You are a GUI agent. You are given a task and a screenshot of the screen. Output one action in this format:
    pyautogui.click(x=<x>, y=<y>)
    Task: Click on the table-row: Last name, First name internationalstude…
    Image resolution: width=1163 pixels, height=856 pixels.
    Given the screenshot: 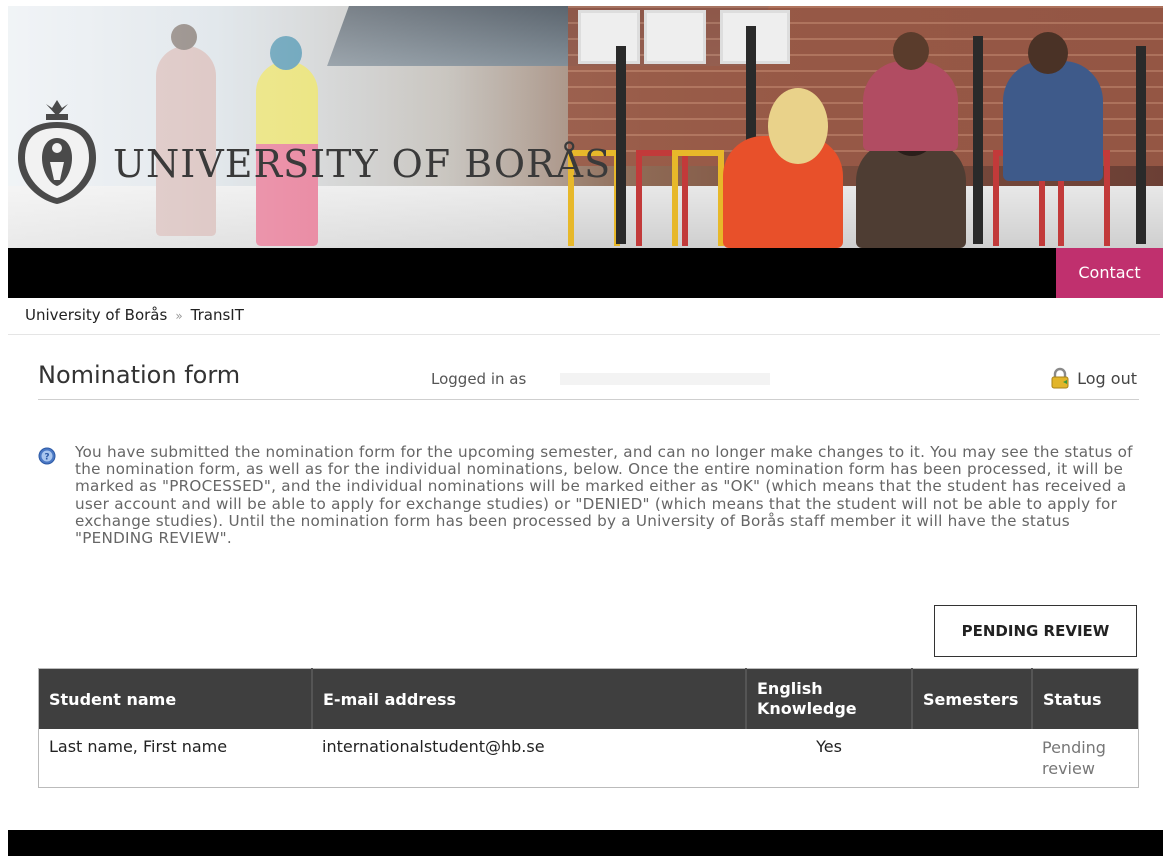 What is the action you would take?
    pyautogui.click(x=589, y=758)
    